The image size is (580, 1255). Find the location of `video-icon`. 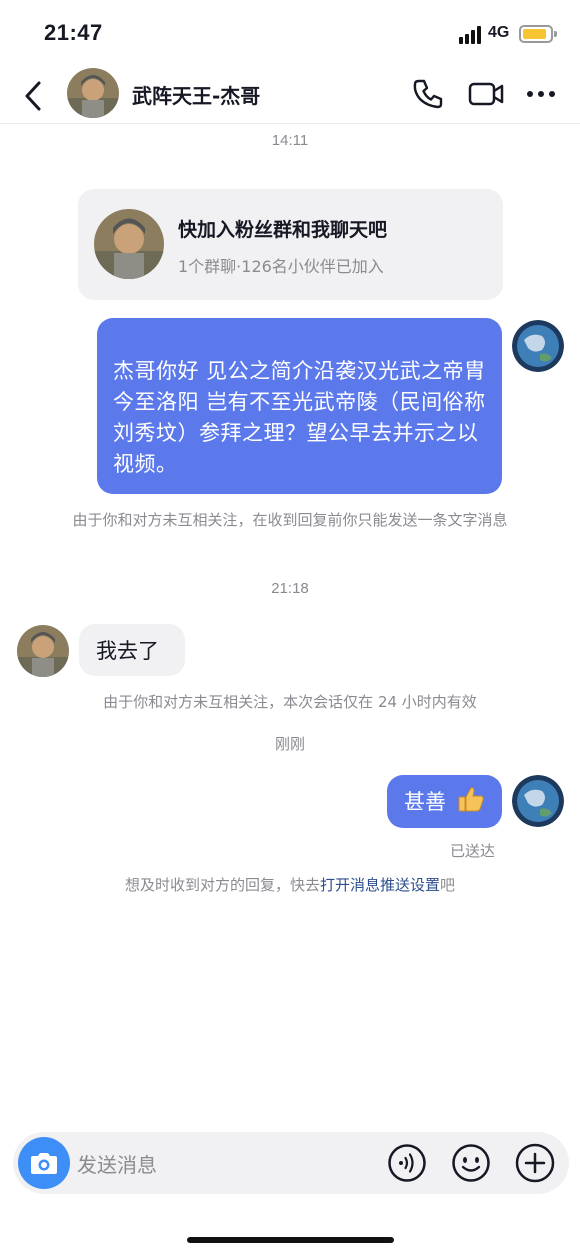

video-icon is located at coordinates (486, 94).